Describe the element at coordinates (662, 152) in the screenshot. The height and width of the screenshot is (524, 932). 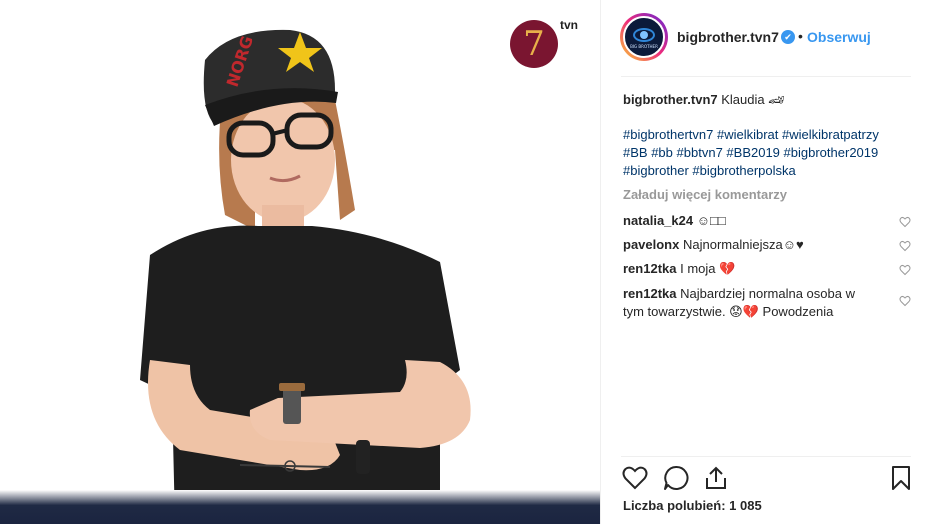
I see `hashtag-link: #bb` at that location.